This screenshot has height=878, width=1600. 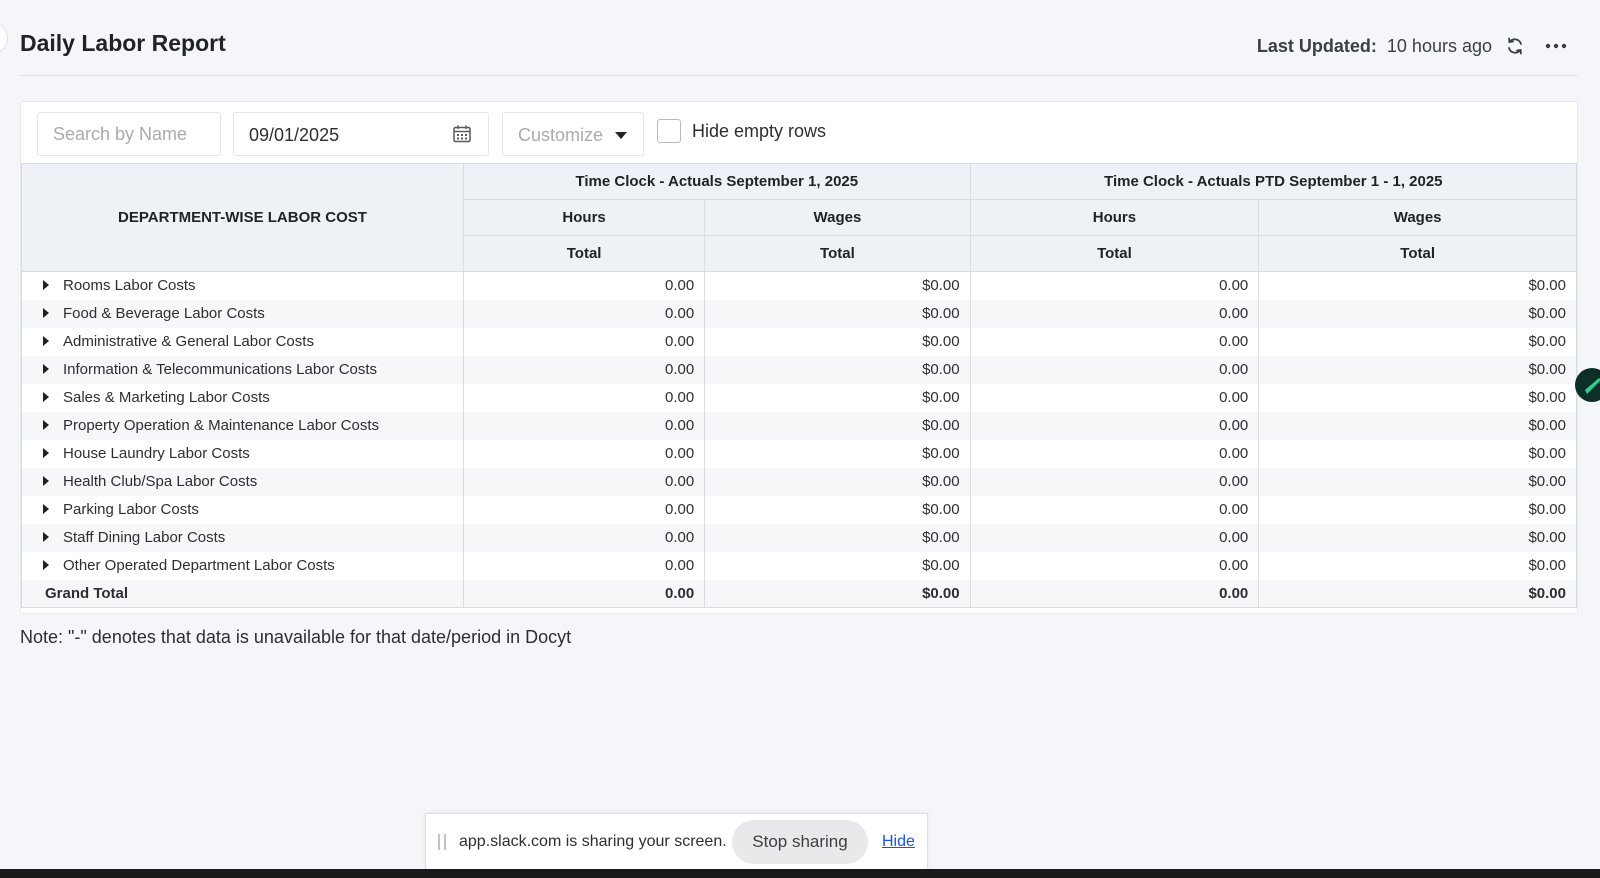 What do you see at coordinates (294, 135) in the screenshot?
I see `date-value: 09/01/2025` at bounding box center [294, 135].